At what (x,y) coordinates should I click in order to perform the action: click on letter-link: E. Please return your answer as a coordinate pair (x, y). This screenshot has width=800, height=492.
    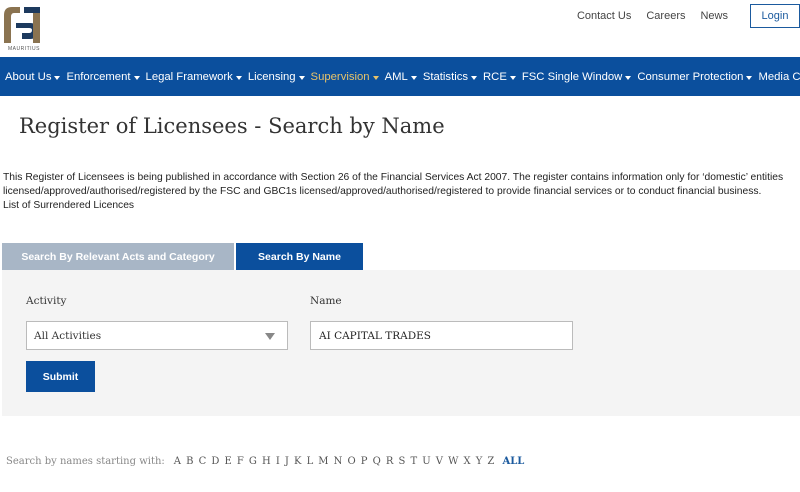
    Looking at the image, I should click on (227, 461).